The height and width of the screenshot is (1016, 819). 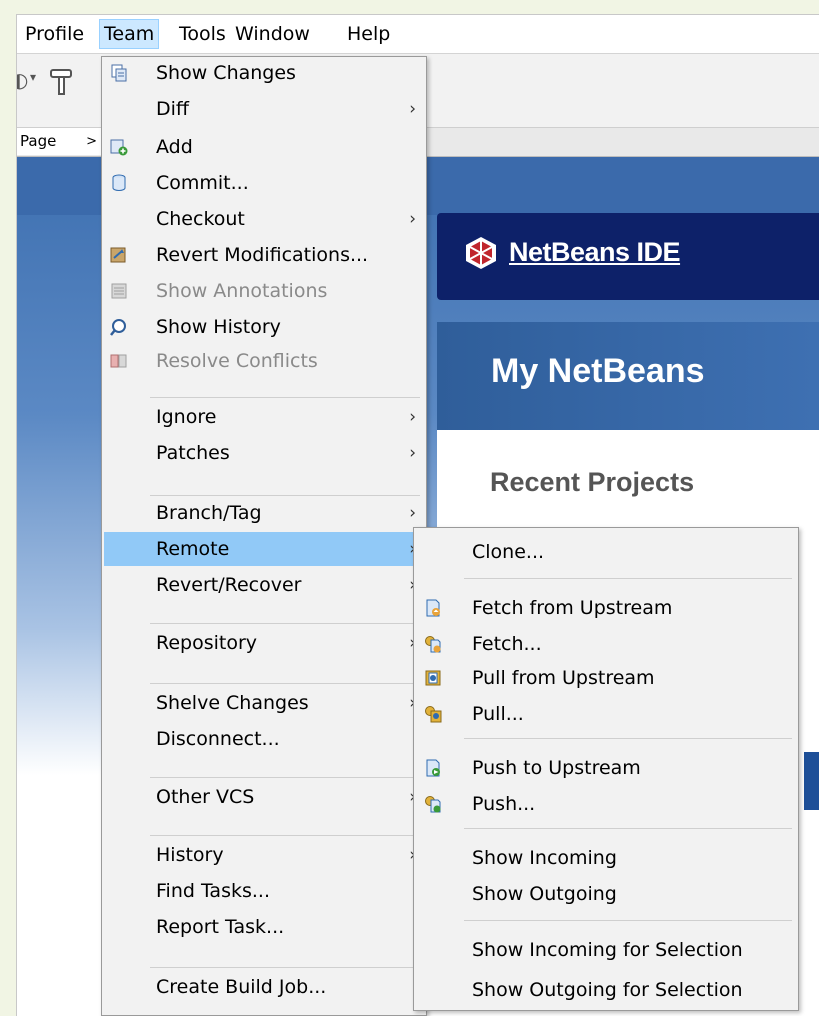 I want to click on team-item-label: Show History, so click(x=218, y=327).